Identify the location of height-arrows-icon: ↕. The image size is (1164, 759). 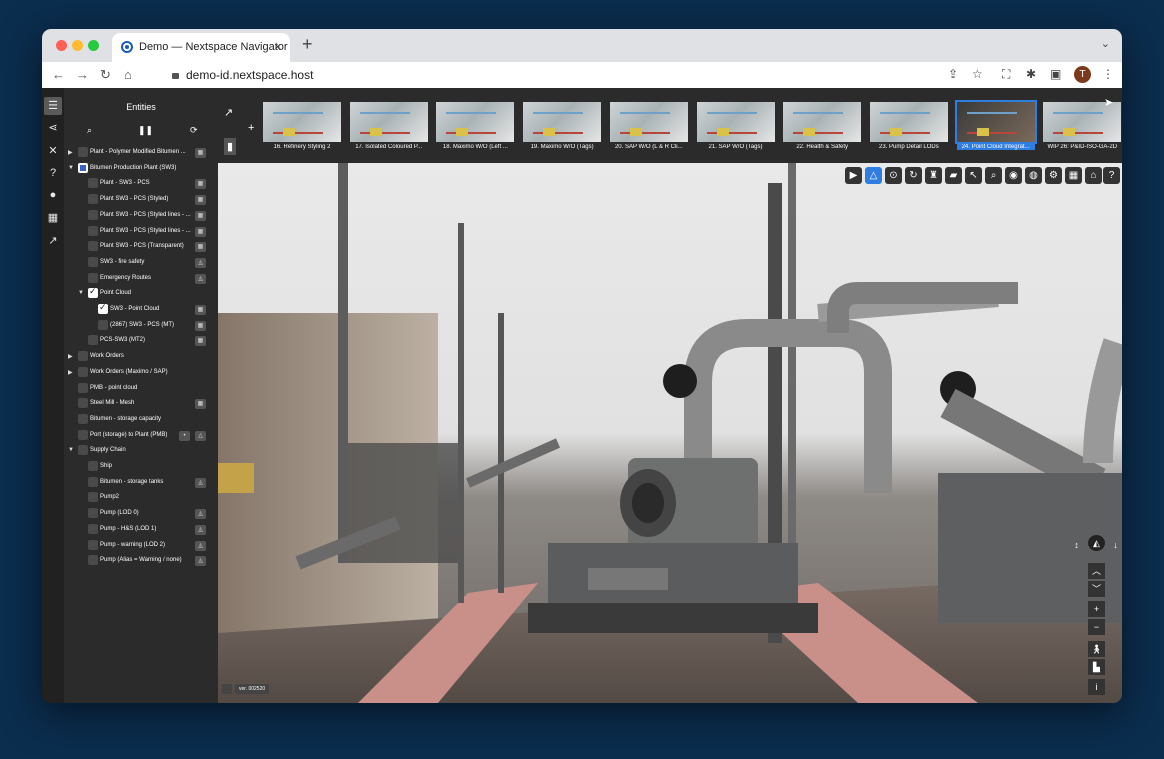
(1076, 545).